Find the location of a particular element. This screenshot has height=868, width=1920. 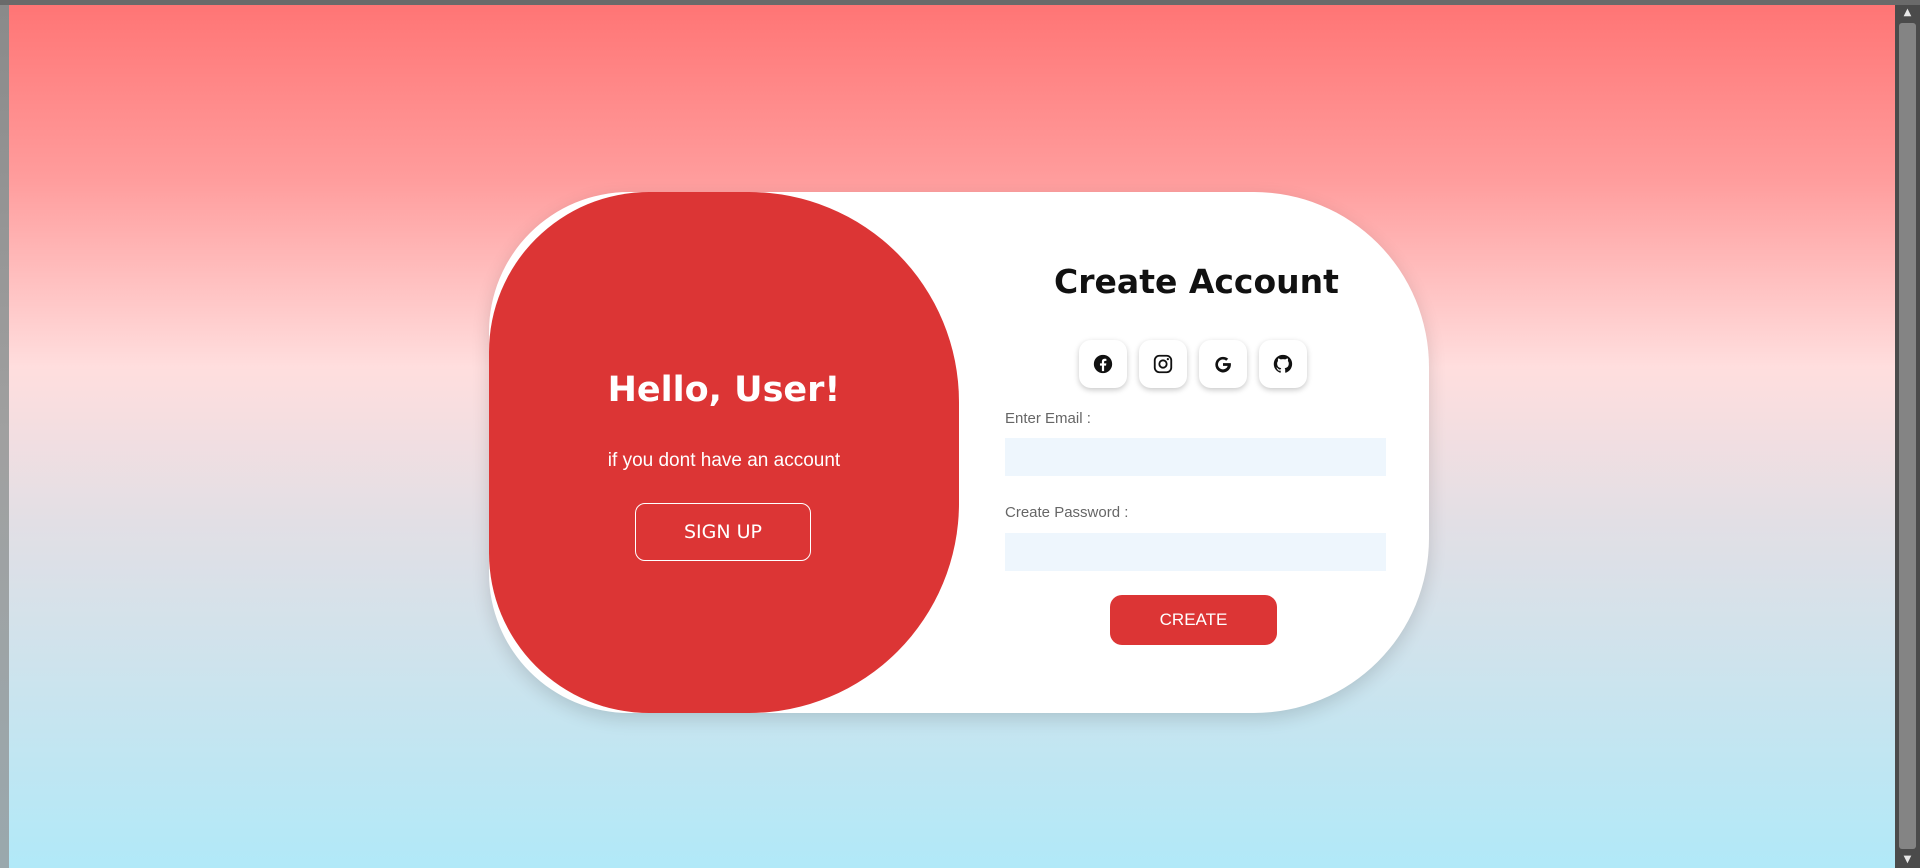

welcome-subtitle: if you dont have an account is located at coordinates (724, 460).